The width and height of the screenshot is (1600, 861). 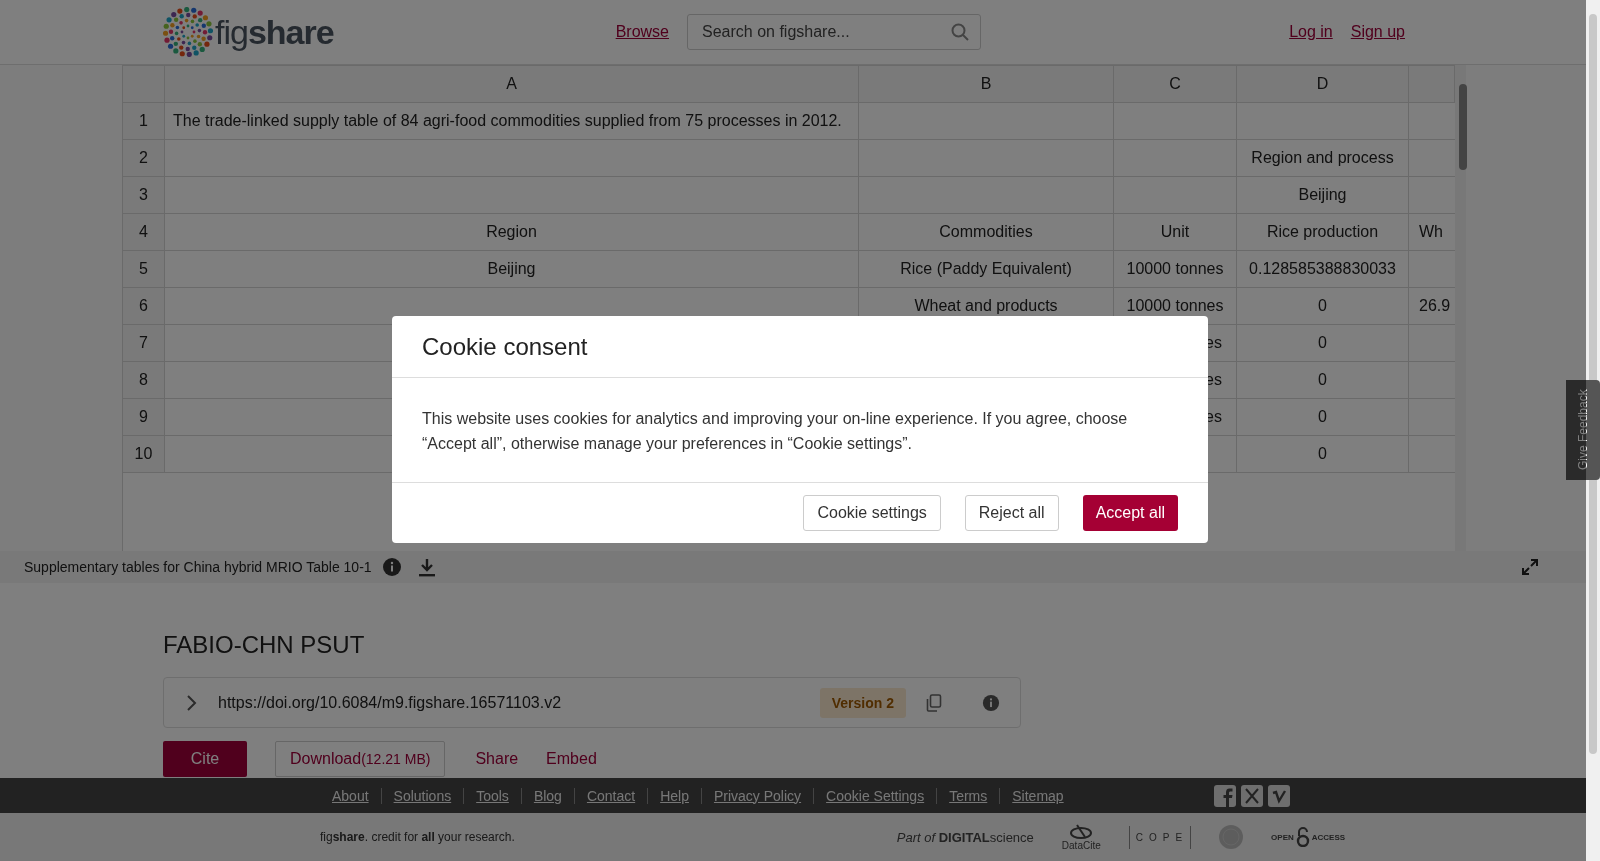 I want to click on open-access-label: OPEN, so click(x=1282, y=837).